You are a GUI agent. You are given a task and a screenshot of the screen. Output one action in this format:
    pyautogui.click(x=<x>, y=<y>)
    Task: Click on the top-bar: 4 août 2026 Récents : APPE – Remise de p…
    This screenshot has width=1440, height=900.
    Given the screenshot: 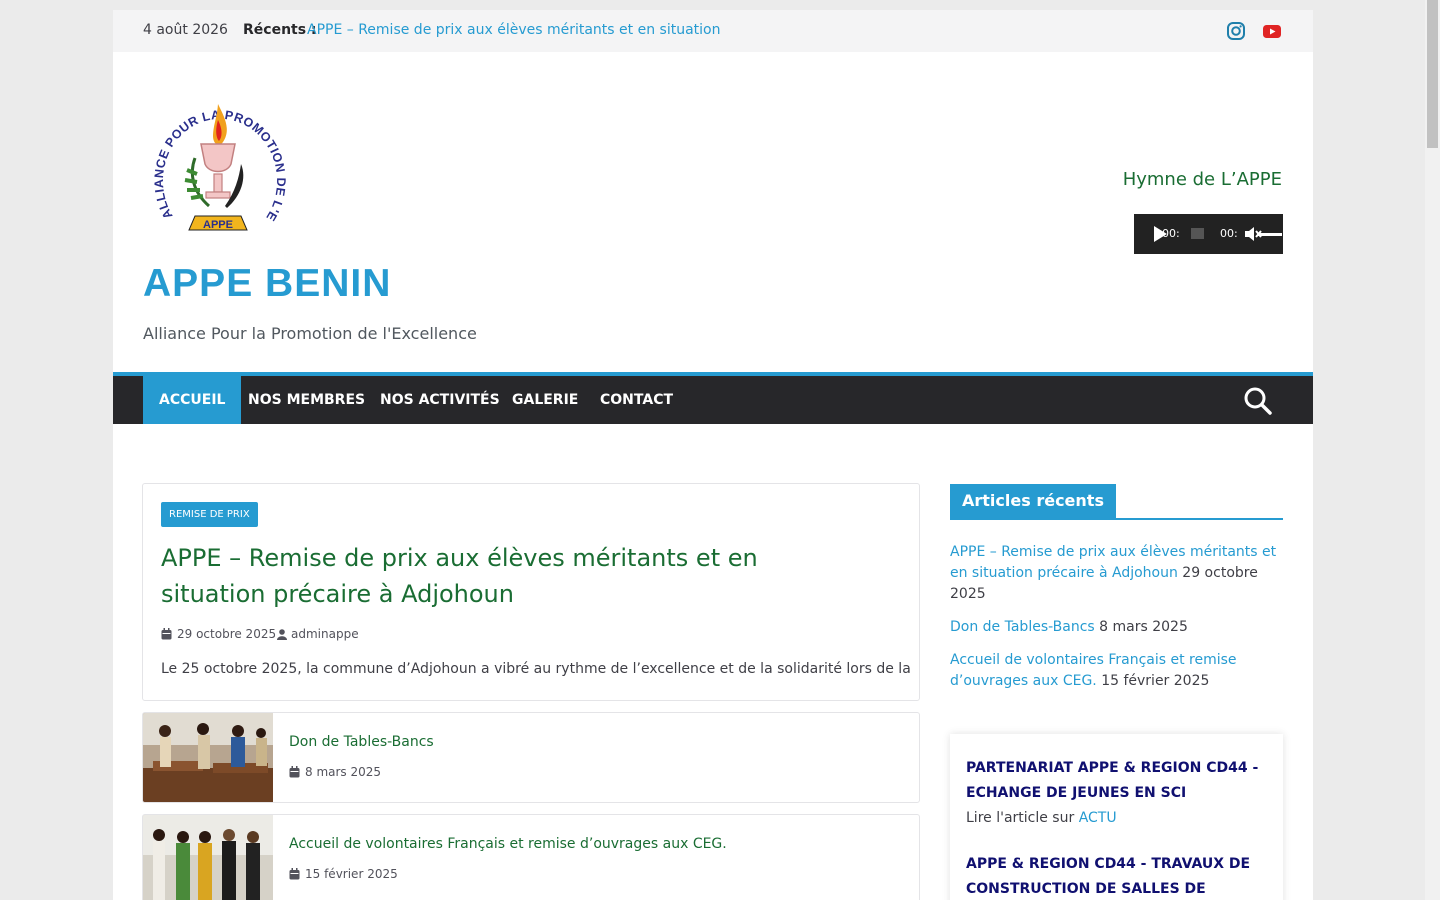 What is the action you would take?
    pyautogui.click(x=713, y=31)
    